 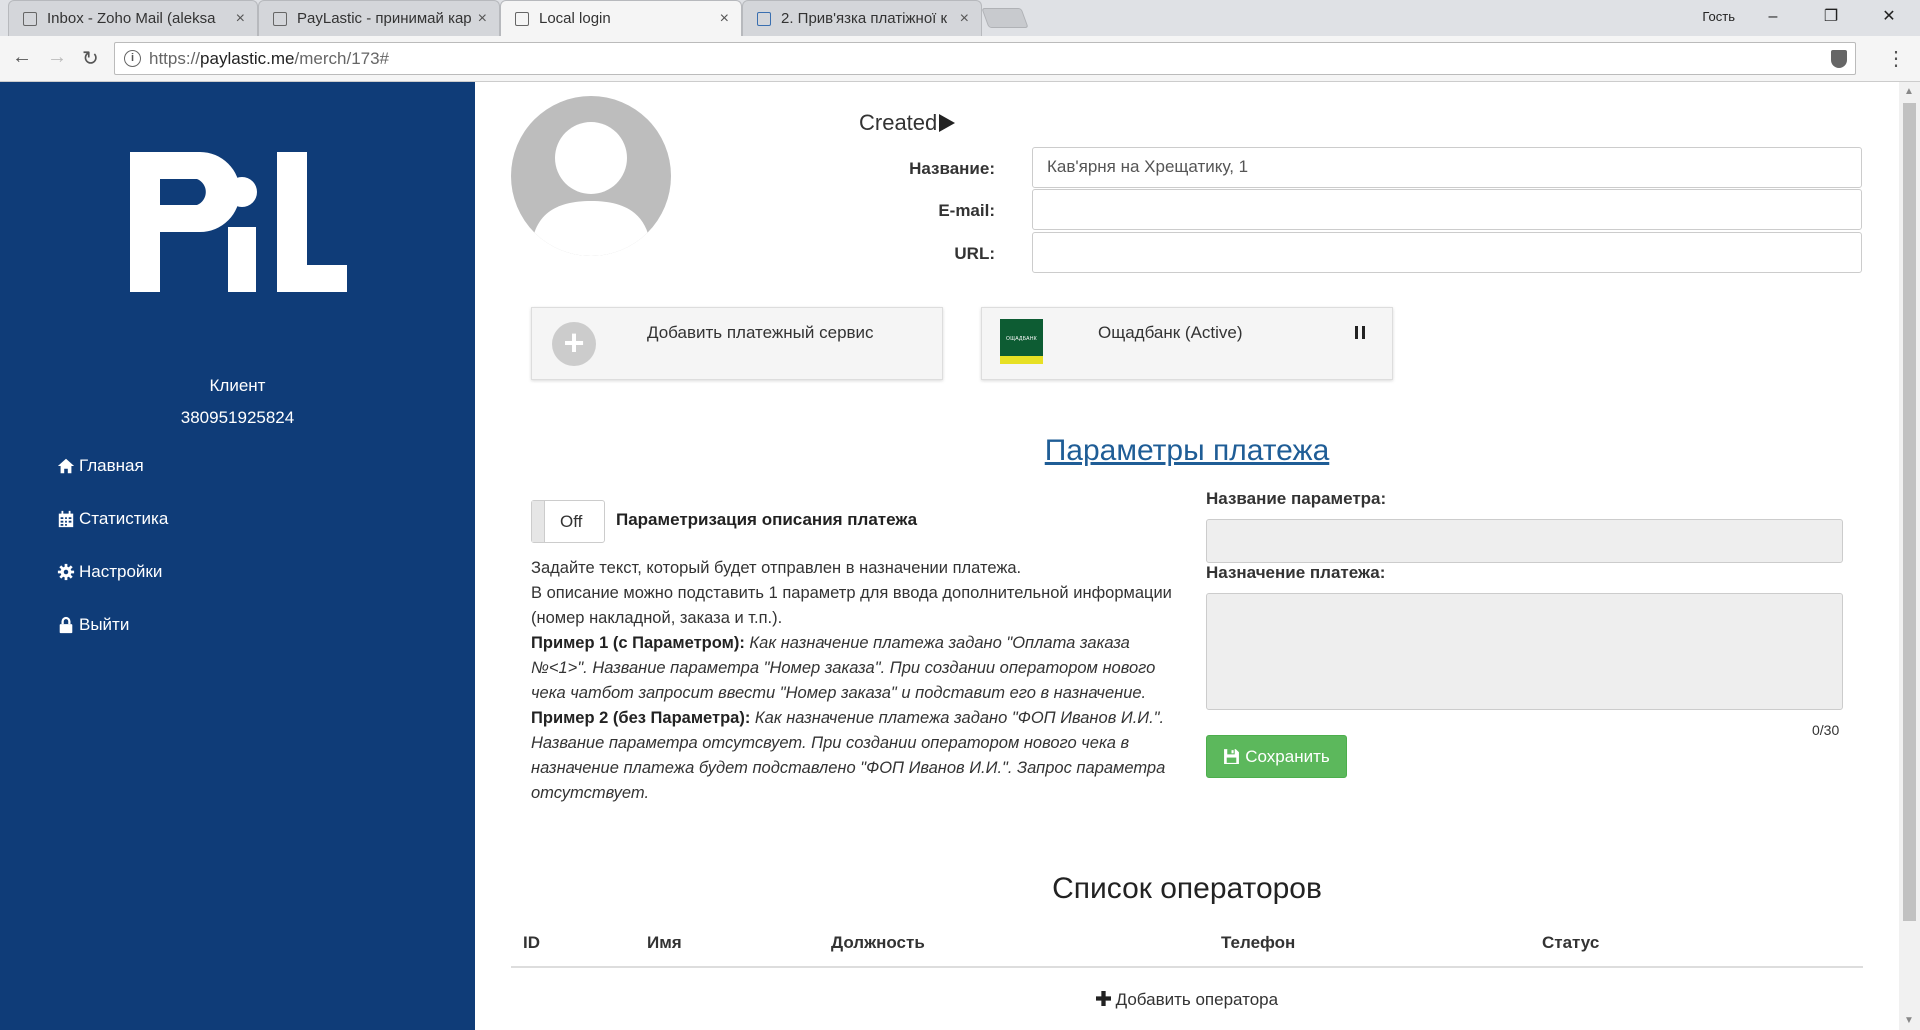 I want to click on sidebar-item-logout: Выйти, so click(x=93, y=625).